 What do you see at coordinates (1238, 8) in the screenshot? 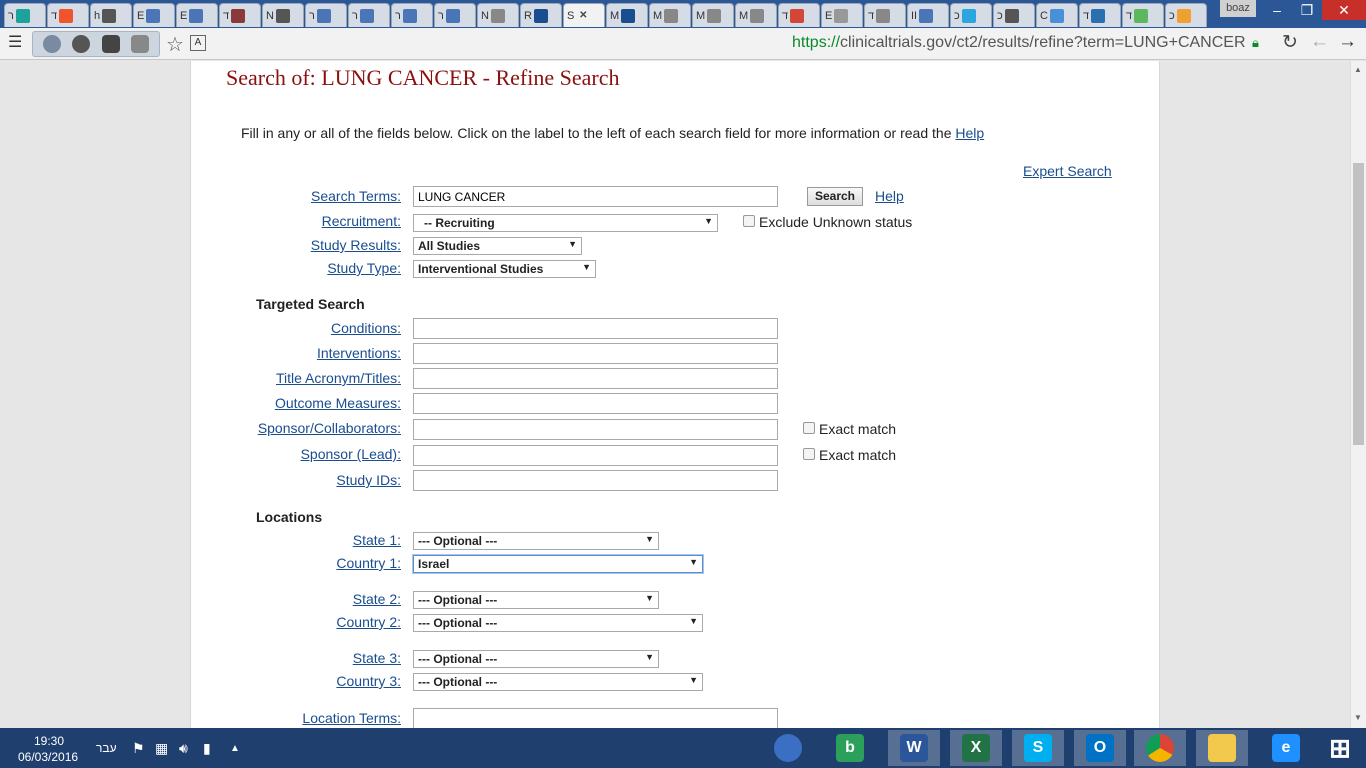
I see `profile-badge: boaz` at bounding box center [1238, 8].